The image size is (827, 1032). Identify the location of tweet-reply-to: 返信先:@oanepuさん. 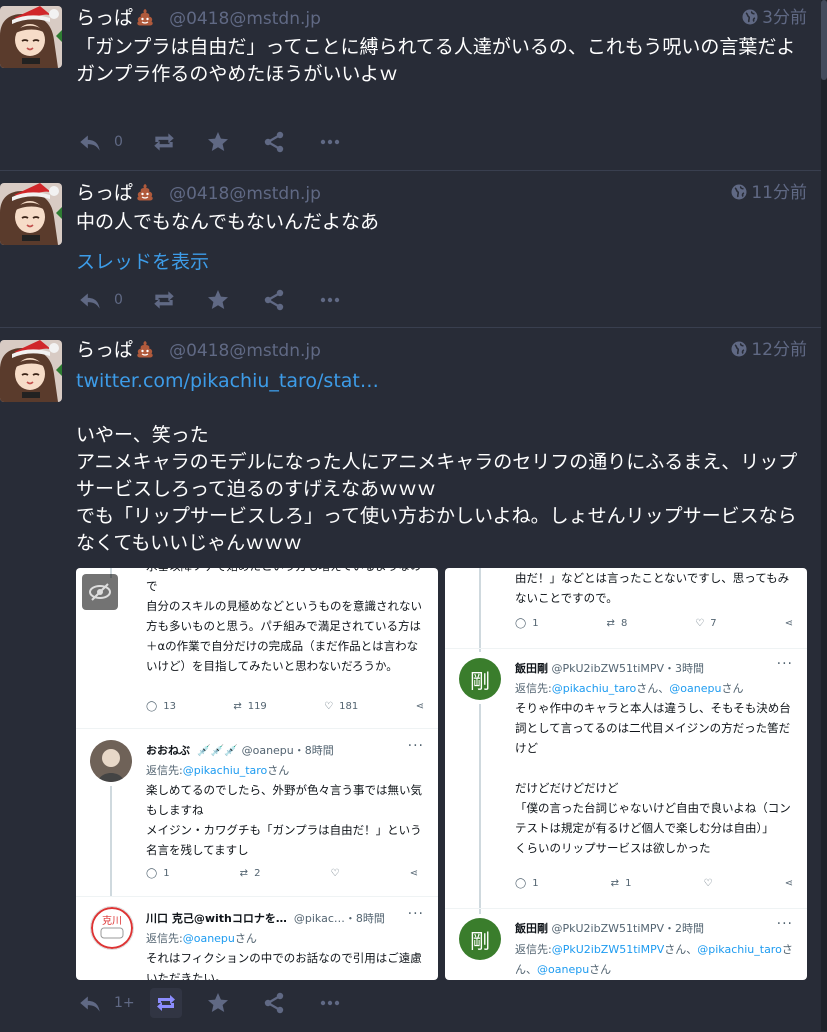
(201, 938).